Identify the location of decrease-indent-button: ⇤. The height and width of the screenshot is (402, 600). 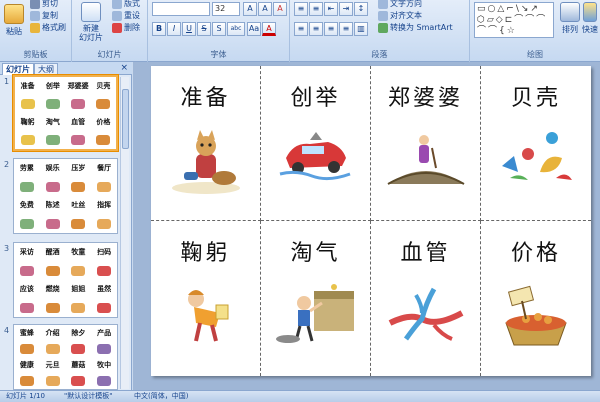
(331, 9).